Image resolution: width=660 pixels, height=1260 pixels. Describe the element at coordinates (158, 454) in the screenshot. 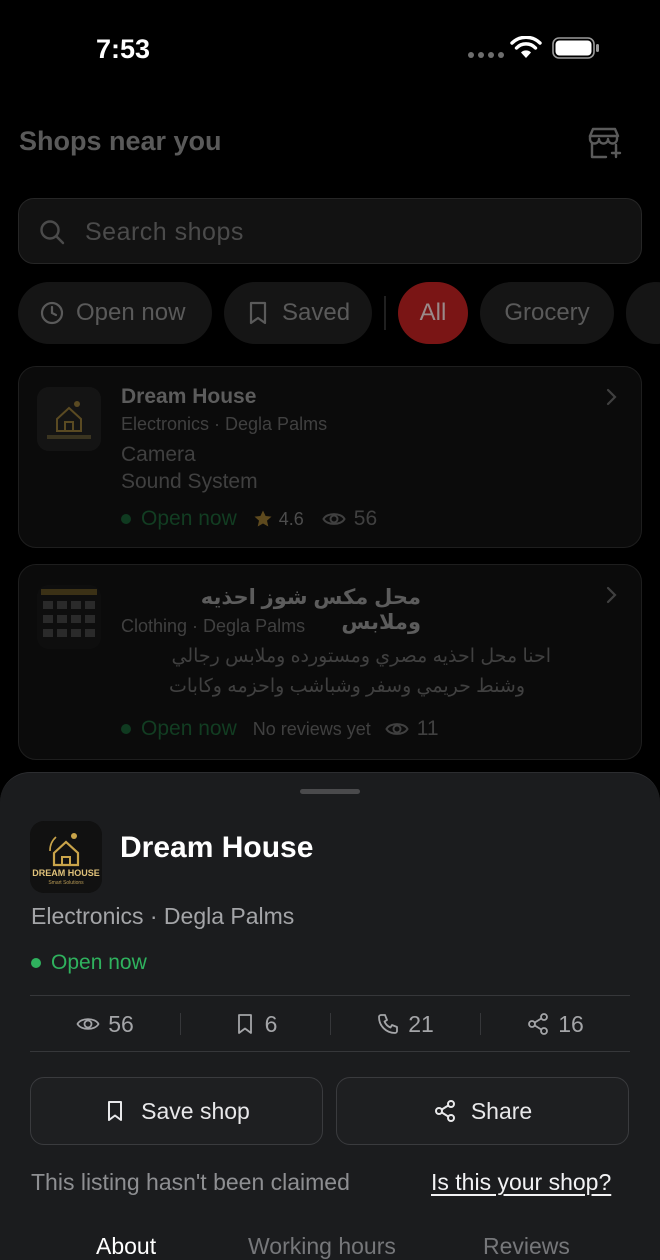

I see `shop-description-line: Camera` at that location.